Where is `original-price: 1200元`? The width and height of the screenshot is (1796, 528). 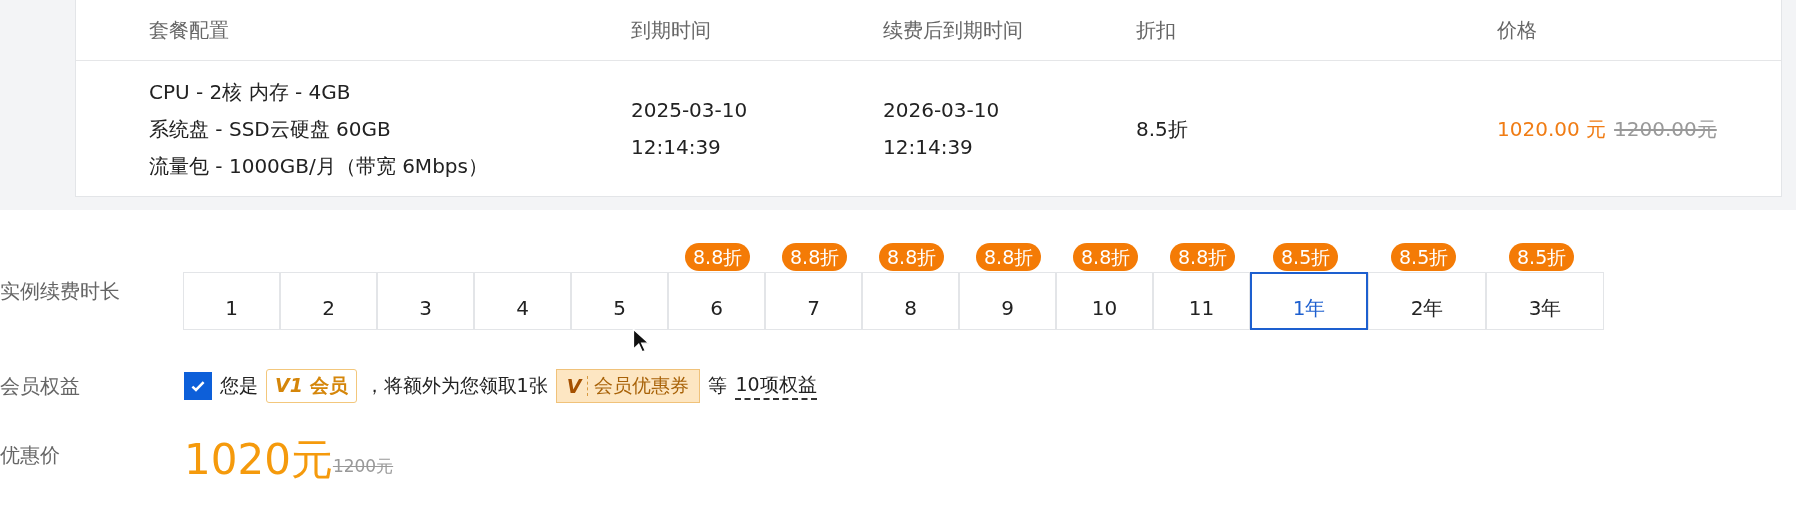
original-price: 1200元 is located at coordinates (363, 466).